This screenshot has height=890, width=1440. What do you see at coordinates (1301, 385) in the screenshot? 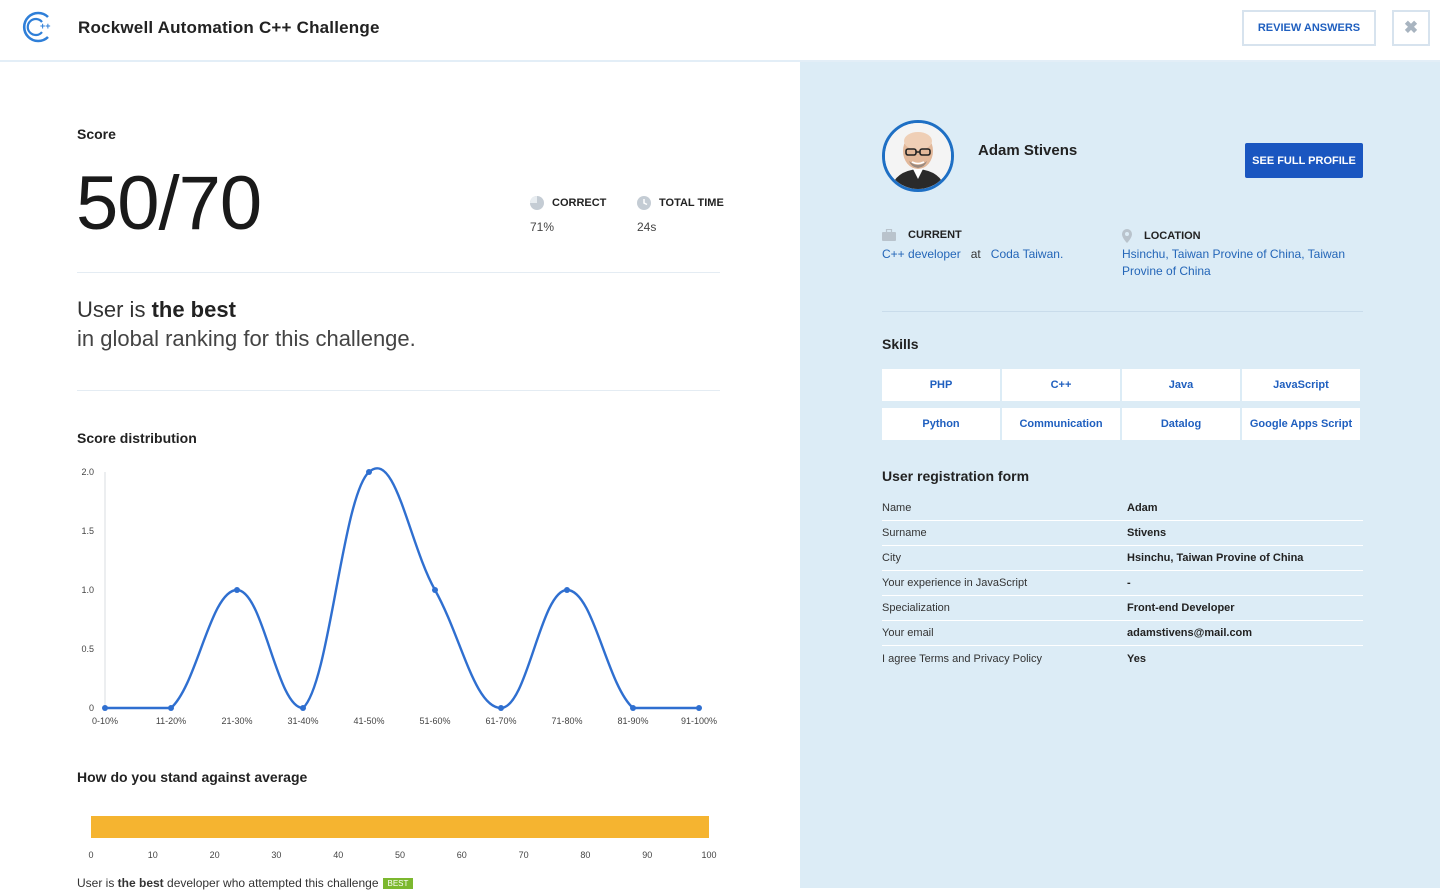
I see `skill-tag: JavaScript` at bounding box center [1301, 385].